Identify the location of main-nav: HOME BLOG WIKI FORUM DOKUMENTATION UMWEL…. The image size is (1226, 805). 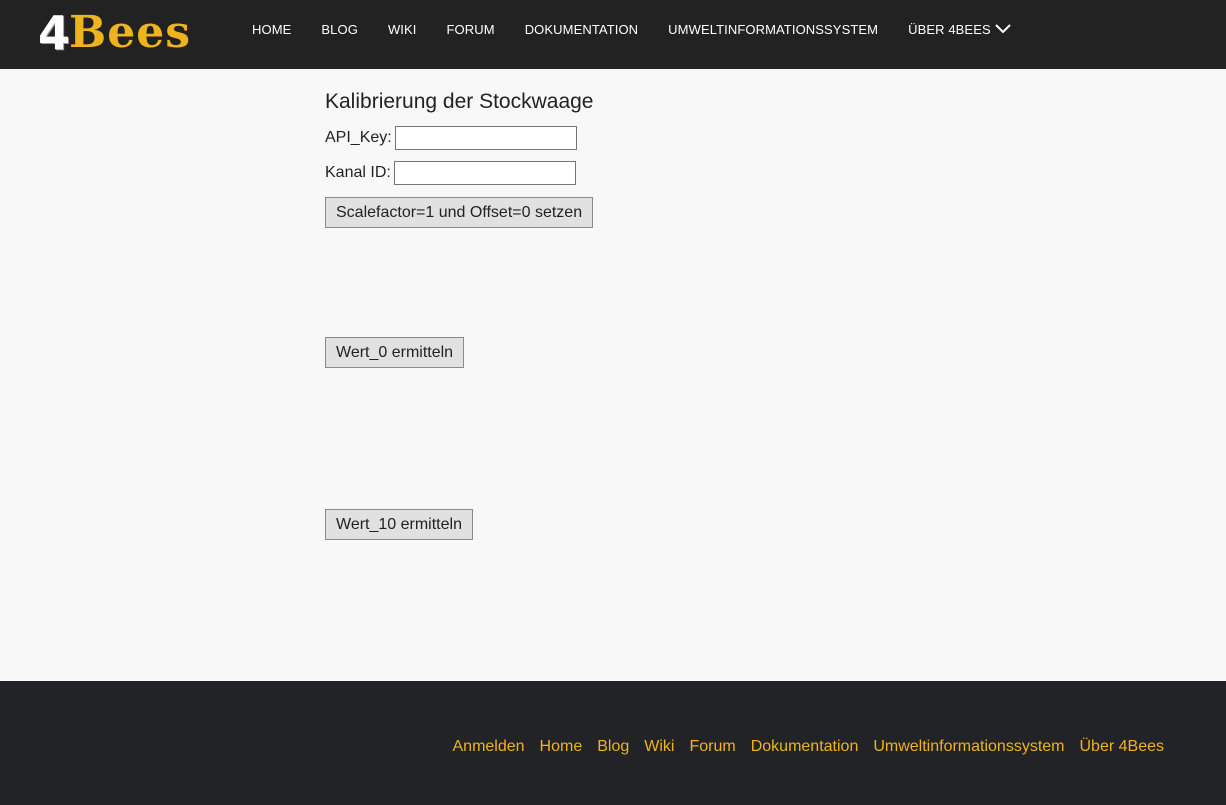
(631, 29).